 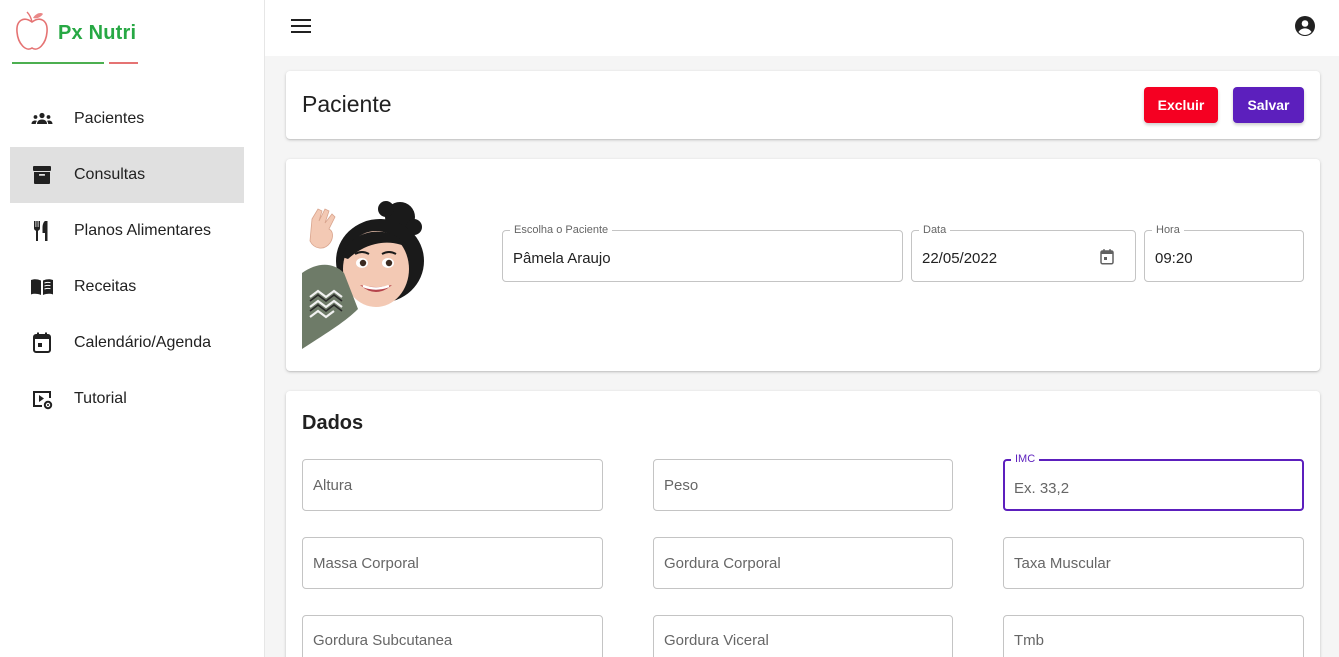 I want to click on groups-icon, so click(x=42, y=119).